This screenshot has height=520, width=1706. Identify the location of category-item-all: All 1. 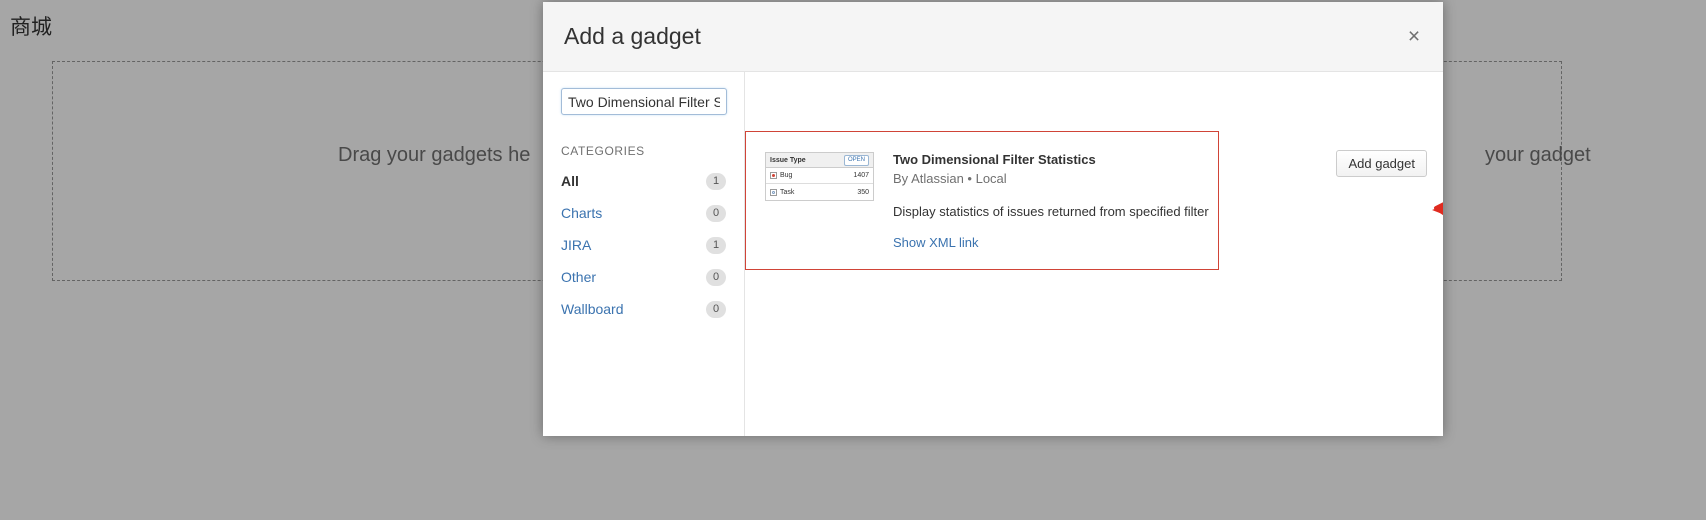
(643, 181).